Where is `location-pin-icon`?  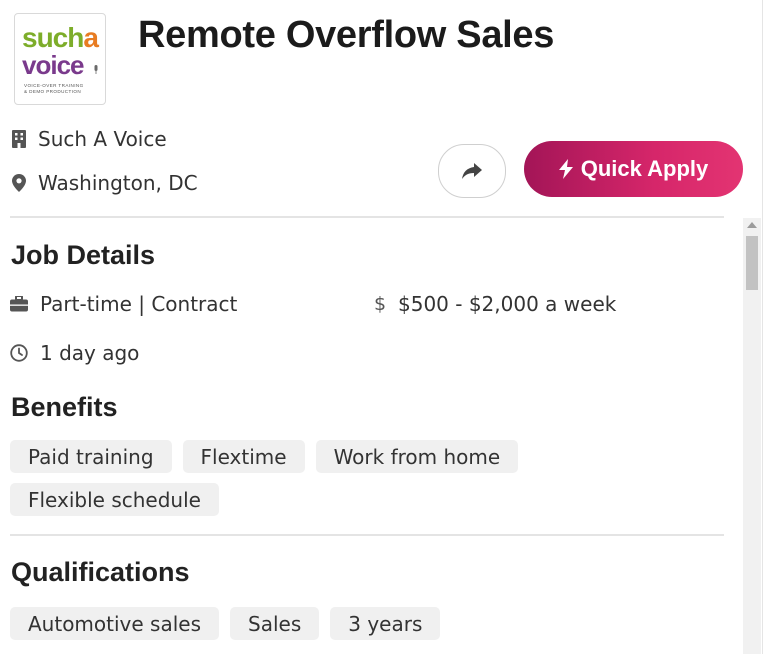
location-pin-icon is located at coordinates (19, 183).